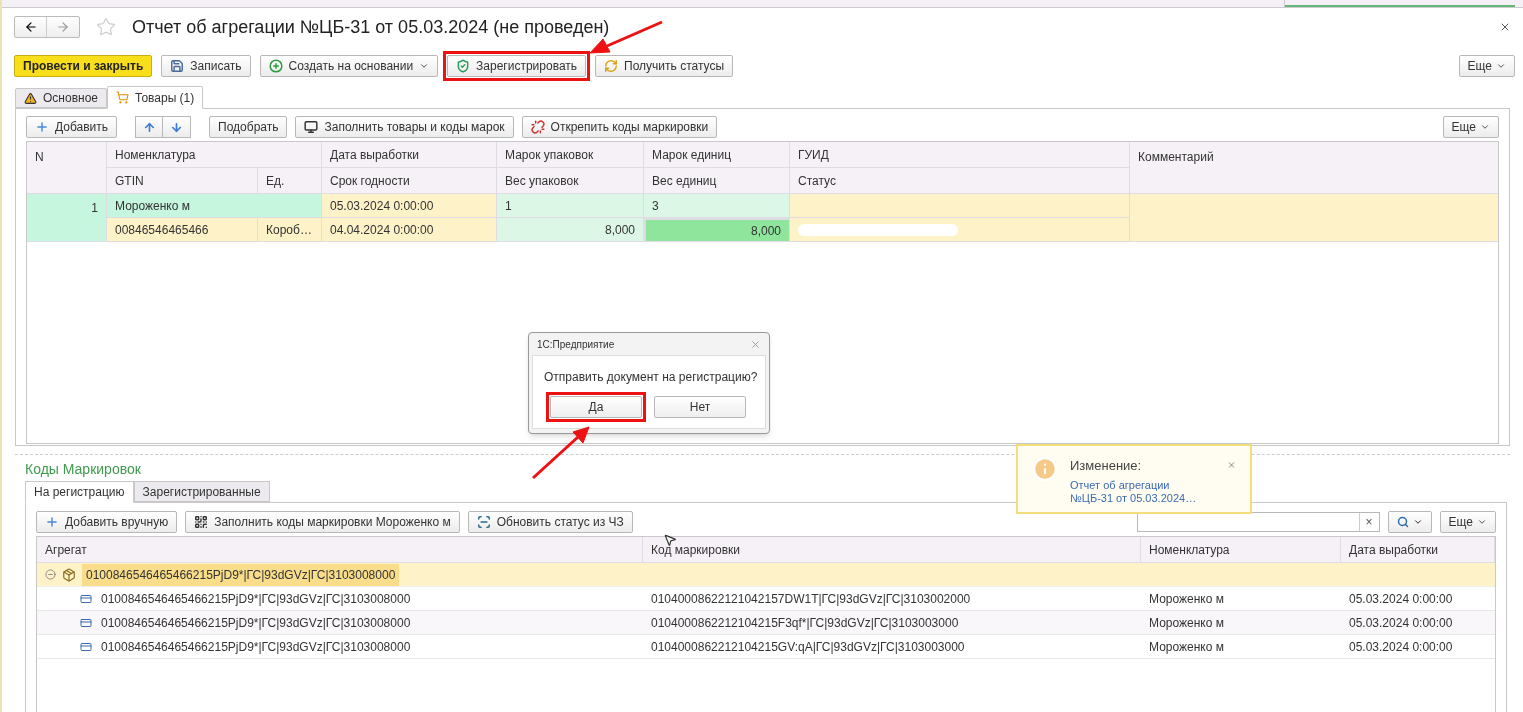  Describe the element at coordinates (700, 407) in the screenshot. I see `dialog-button: Нет` at that location.